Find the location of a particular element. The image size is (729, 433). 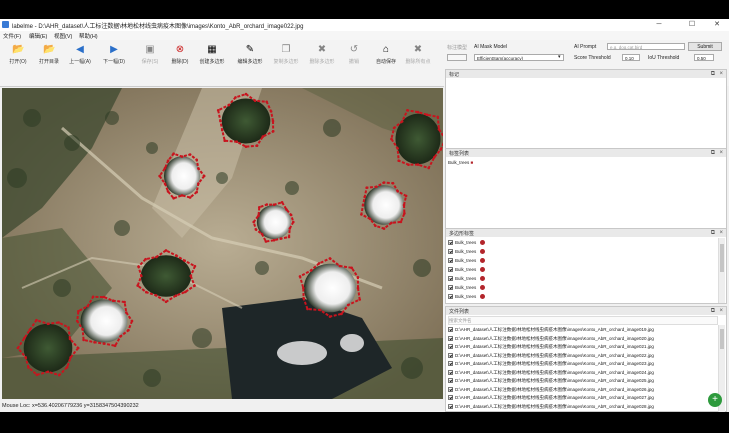

menu-file: 文件(F) is located at coordinates (12, 36).